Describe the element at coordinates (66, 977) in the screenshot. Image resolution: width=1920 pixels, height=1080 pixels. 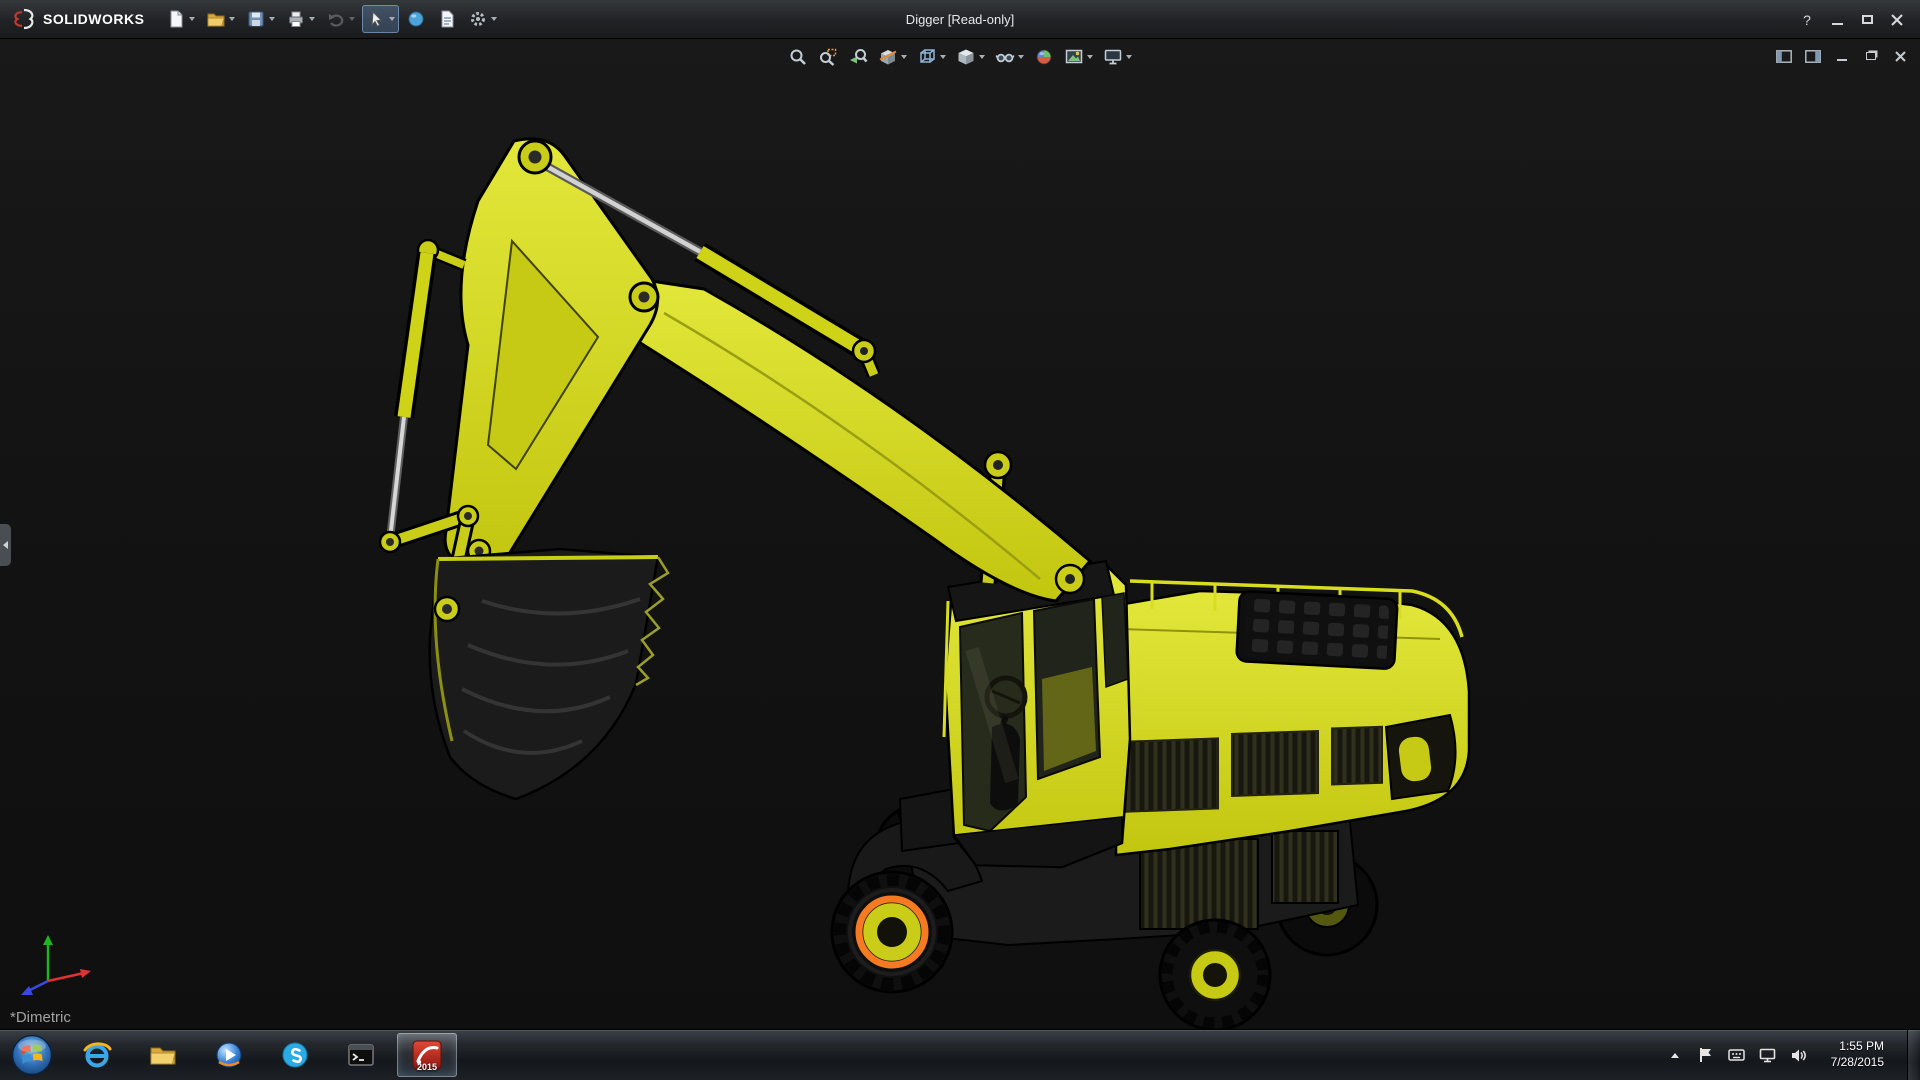
I see `x-axis` at that location.